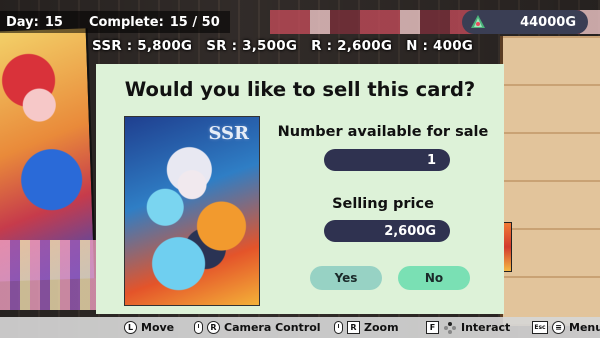 Image resolution: width=600 pixels, height=338 pixels. What do you see at coordinates (272, 327) in the screenshot?
I see `control-camera-label: Camera Control` at bounding box center [272, 327].